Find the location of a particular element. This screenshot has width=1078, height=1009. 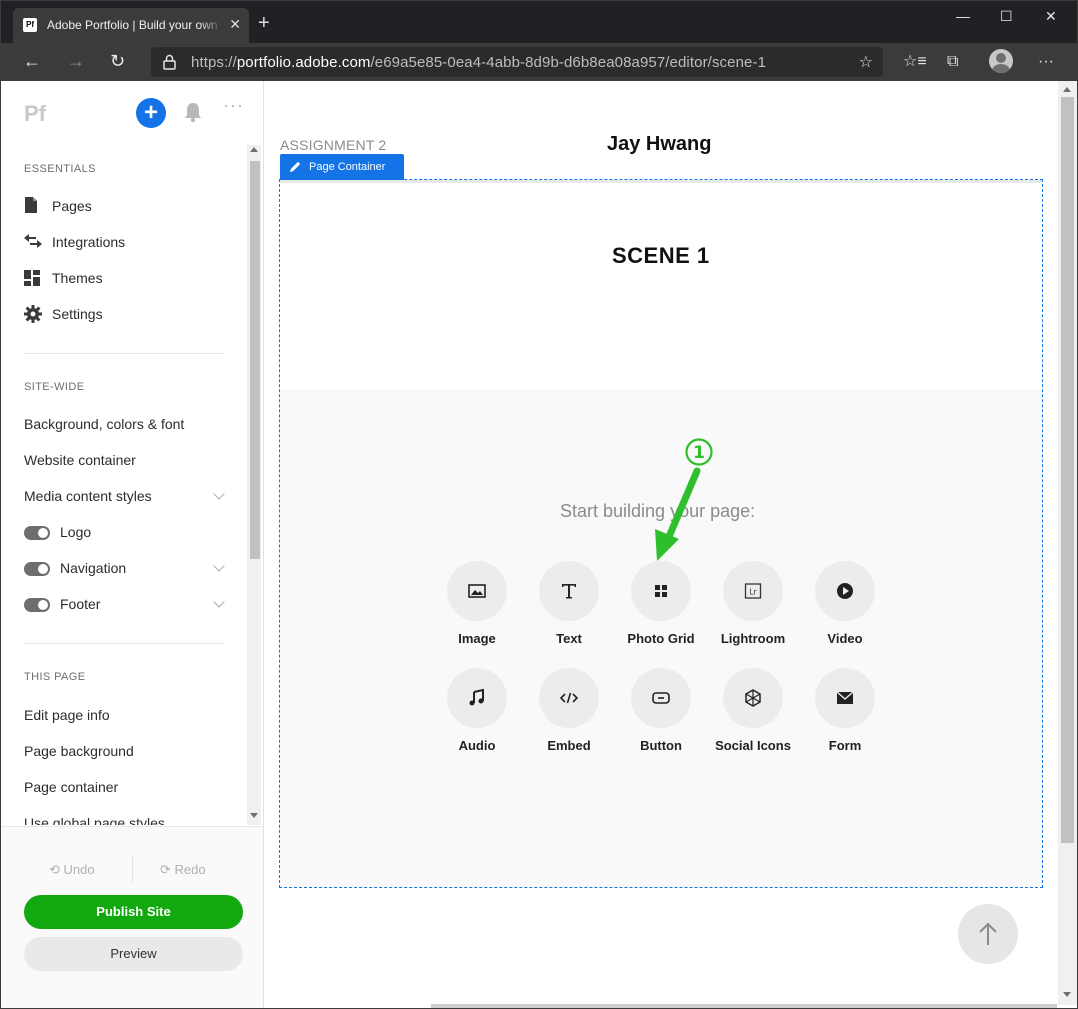

text-button is located at coordinates (569, 591).